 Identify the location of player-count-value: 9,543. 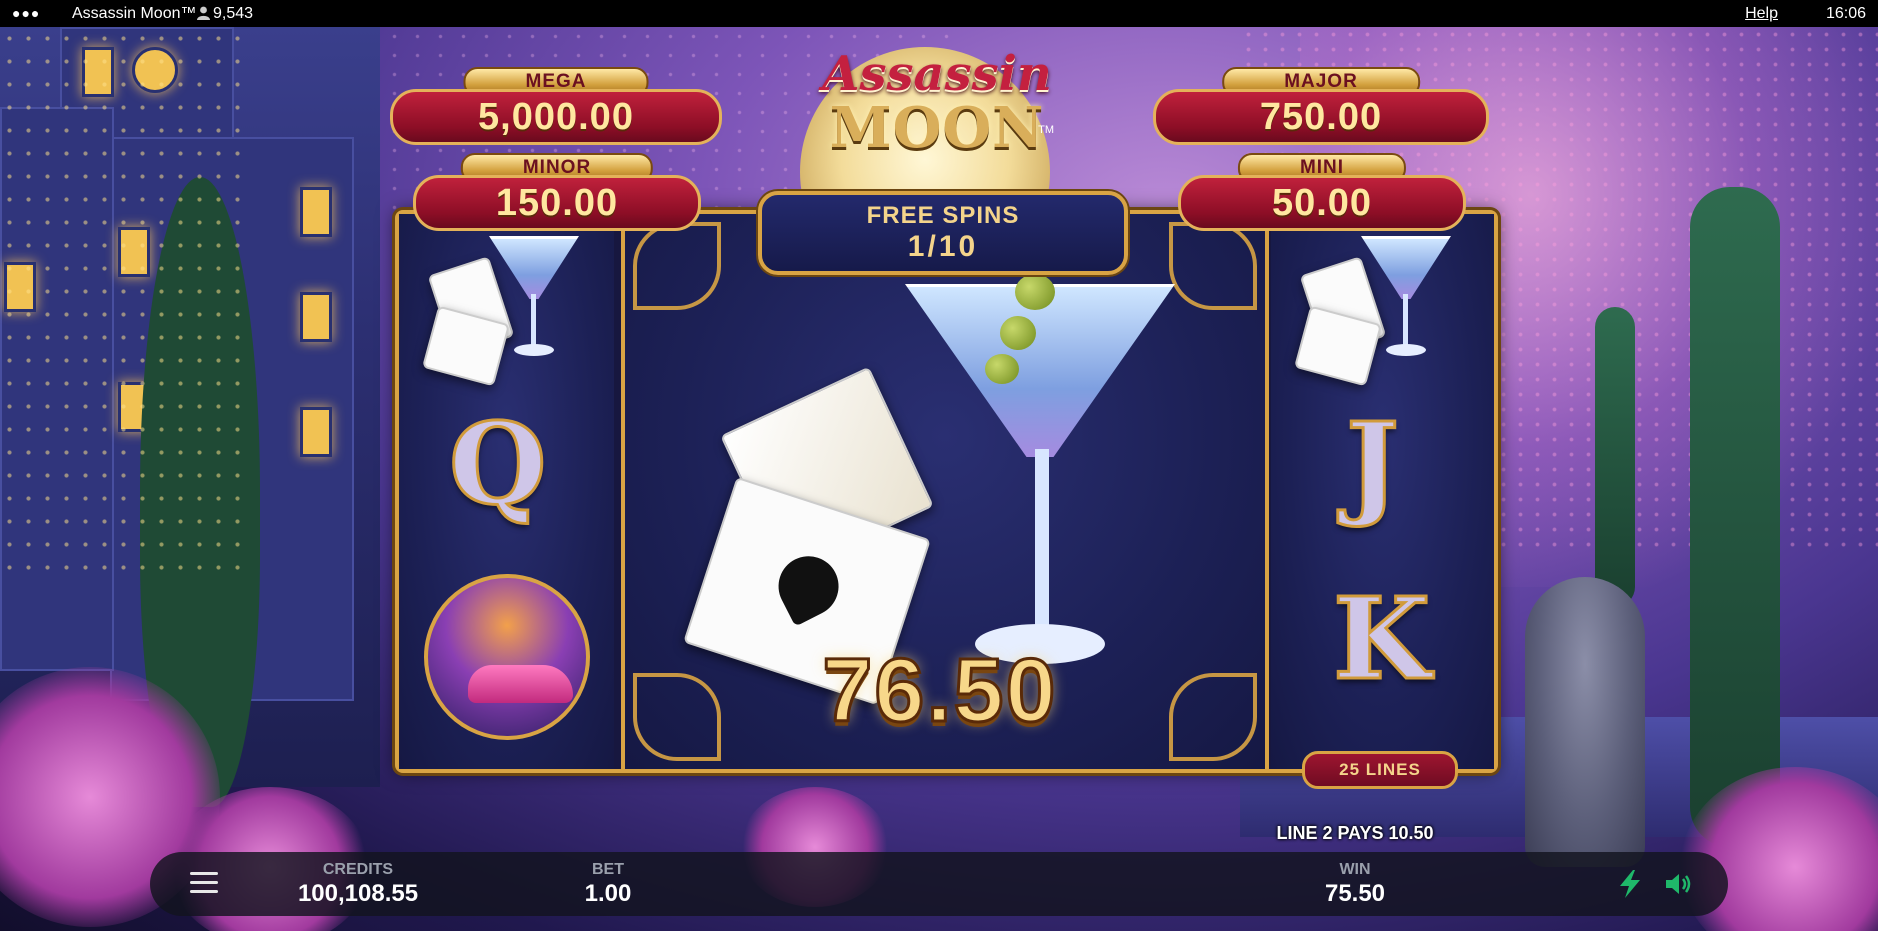
(233, 13).